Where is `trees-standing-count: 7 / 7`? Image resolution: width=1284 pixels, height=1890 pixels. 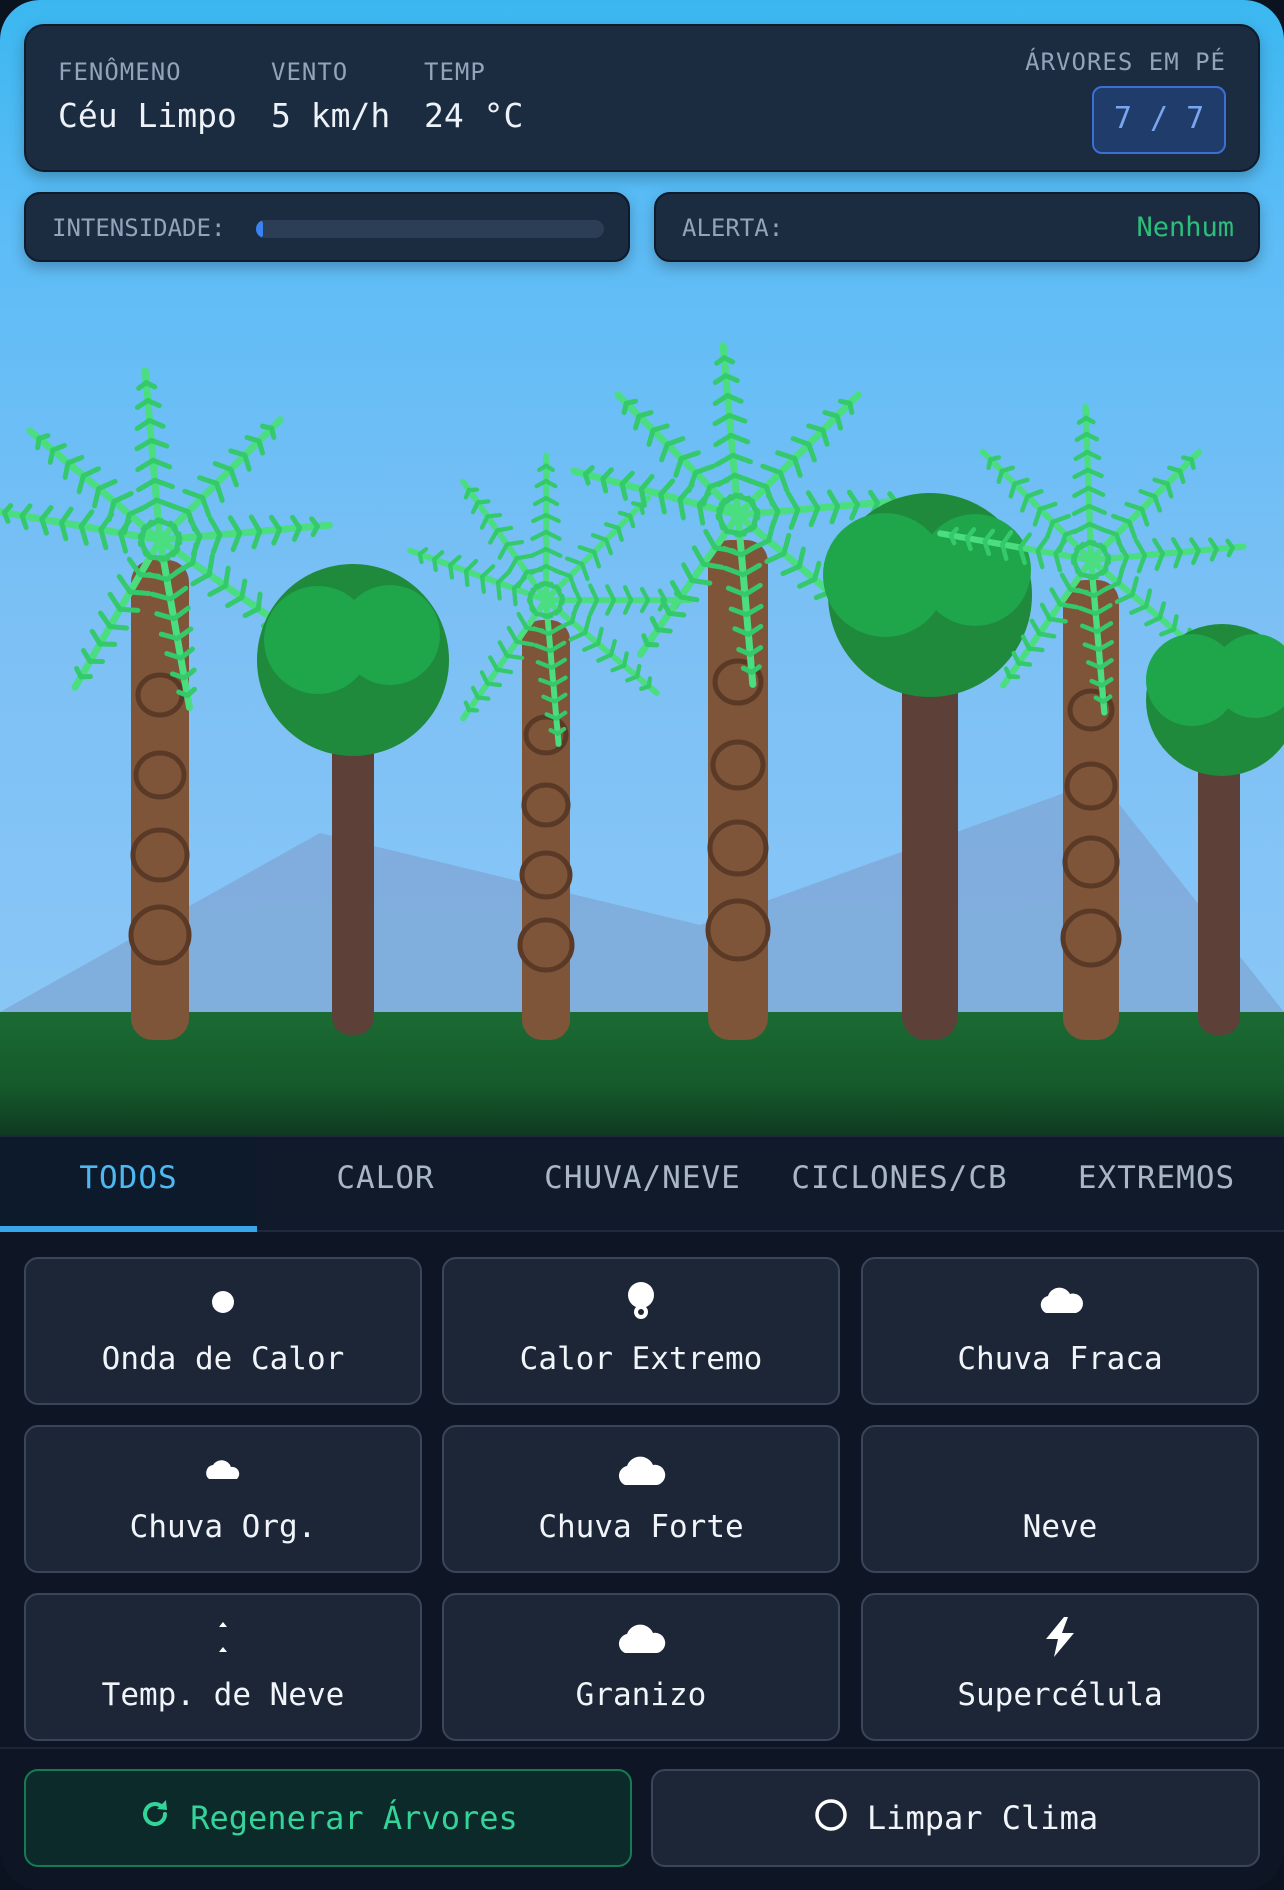
trees-standing-count: 7 / 7 is located at coordinates (1159, 120).